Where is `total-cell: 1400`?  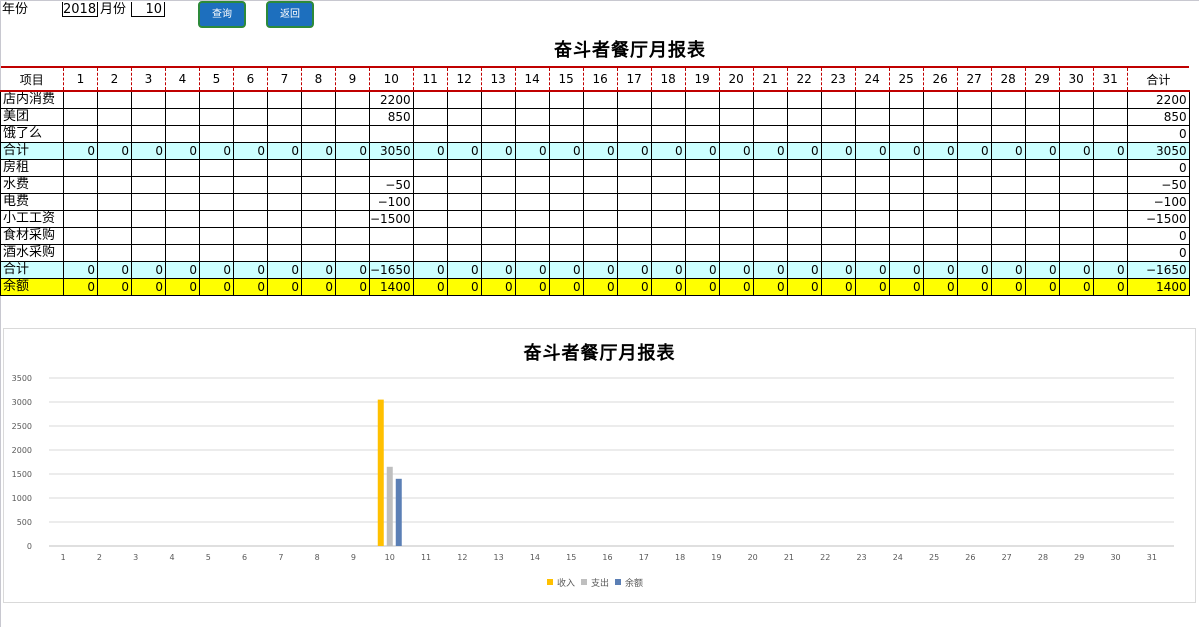 total-cell: 1400 is located at coordinates (1158, 287).